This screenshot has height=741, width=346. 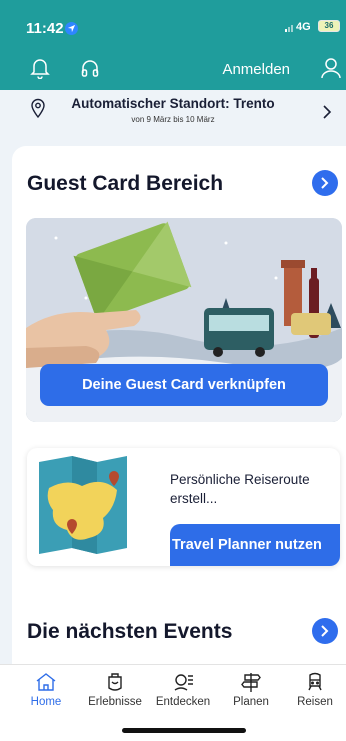 I want to click on cellular-signal-icon, so click(x=289, y=28).